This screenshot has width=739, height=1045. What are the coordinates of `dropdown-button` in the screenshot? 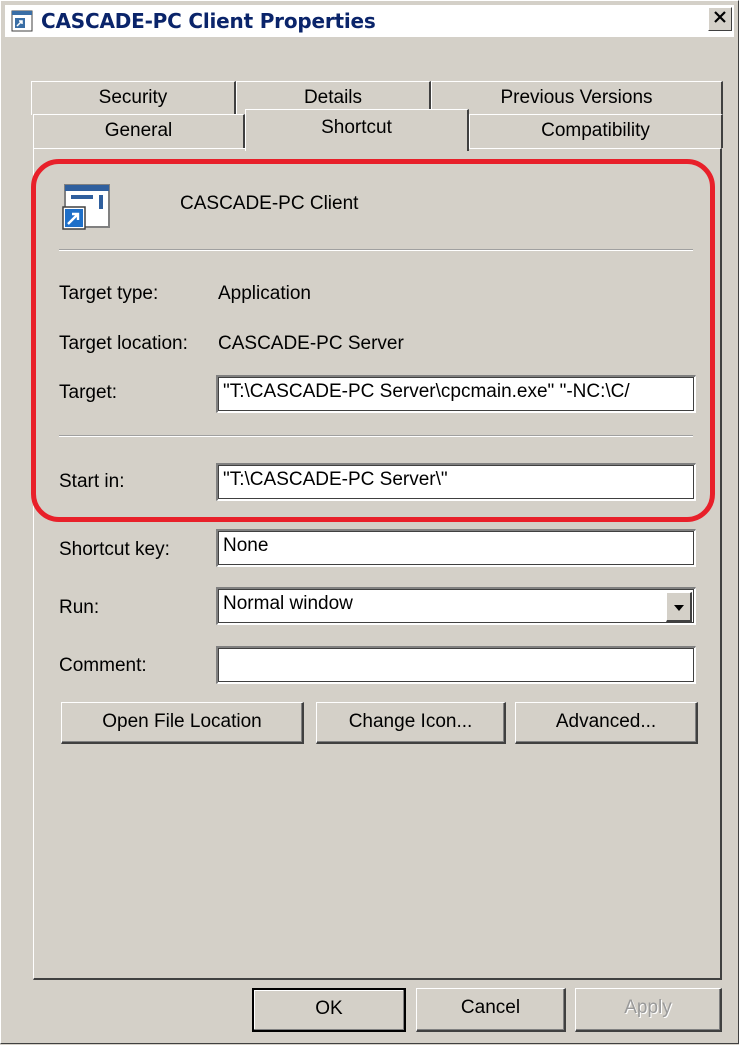 It's located at (679, 607).